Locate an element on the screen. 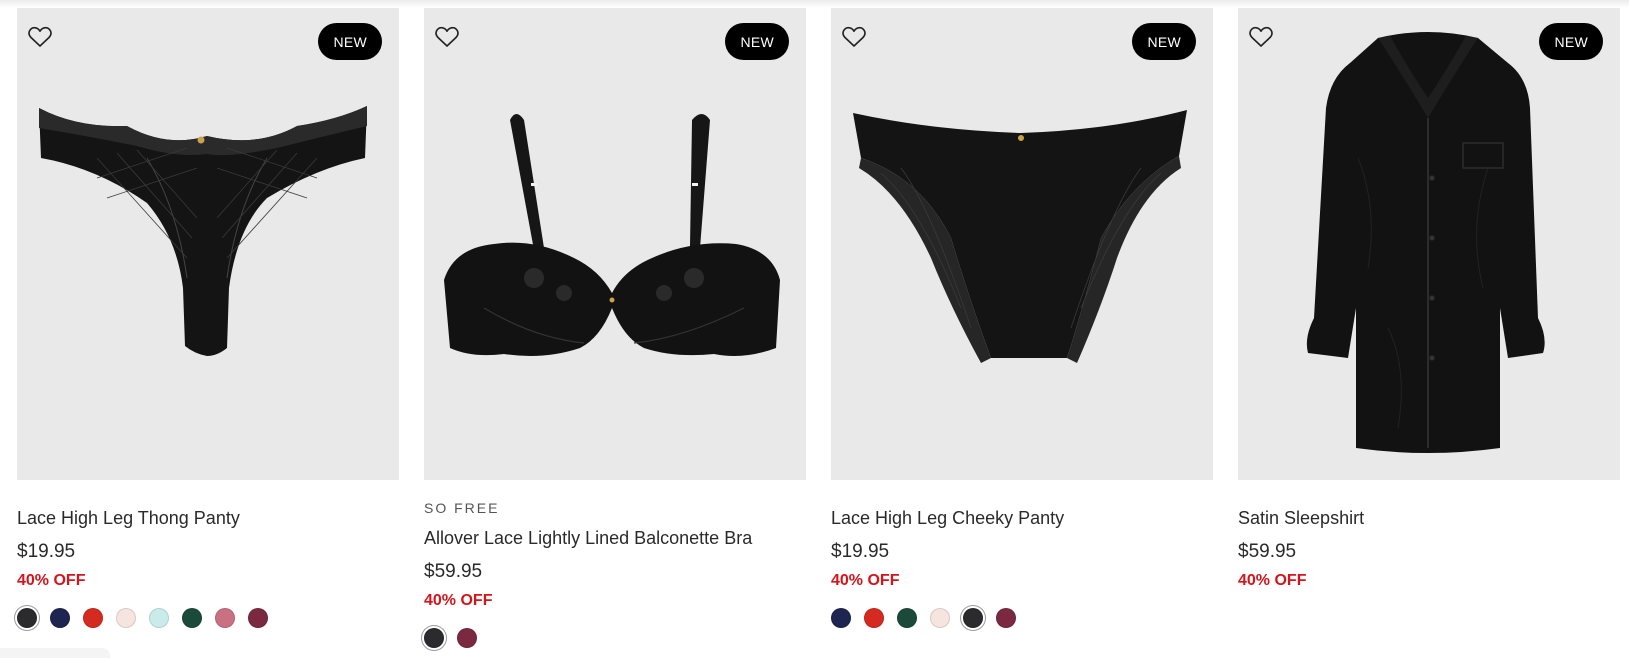 The image size is (1629, 658). product-name: Lace High Leg Cheeky Panty is located at coordinates (1022, 518).